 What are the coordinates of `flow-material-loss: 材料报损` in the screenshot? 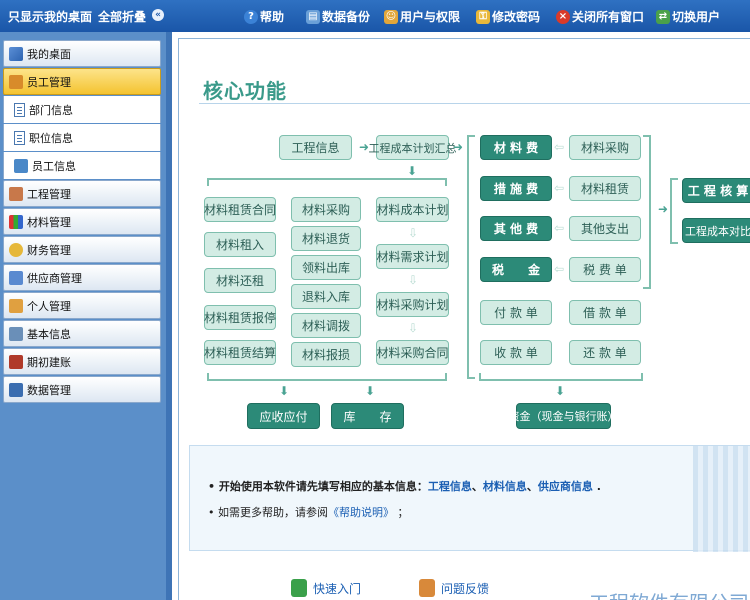 It's located at (326, 354).